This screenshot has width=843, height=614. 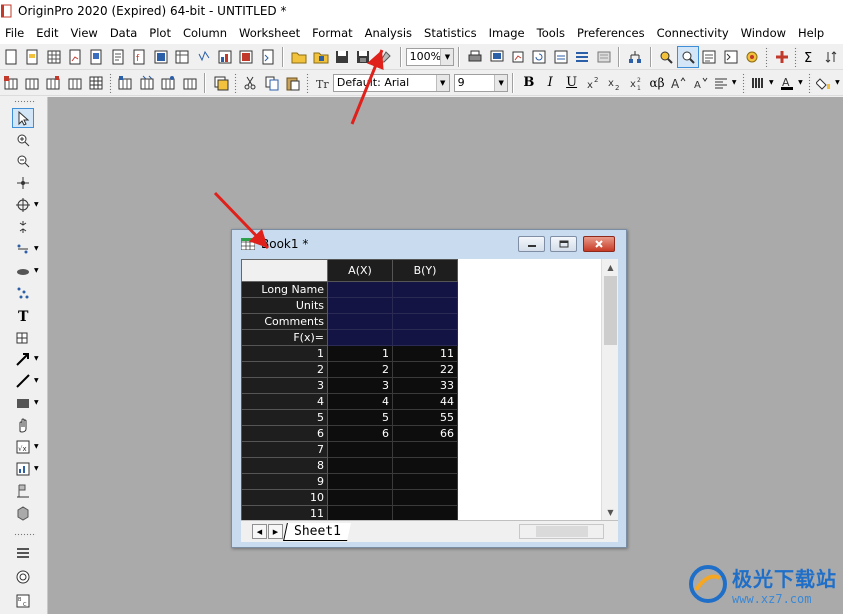 I want to click on set-xy-columns-icon, so click(x=168, y=83).